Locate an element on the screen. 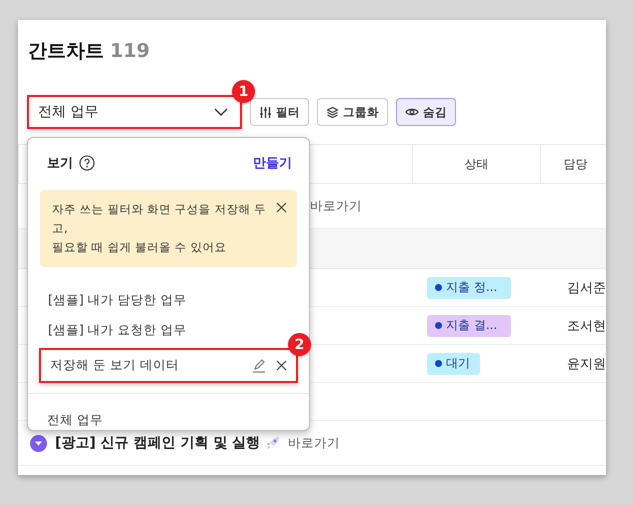 This screenshot has height=505, width=633. view-item: 저장해 둔 보기 데이터 is located at coordinates (114, 365).